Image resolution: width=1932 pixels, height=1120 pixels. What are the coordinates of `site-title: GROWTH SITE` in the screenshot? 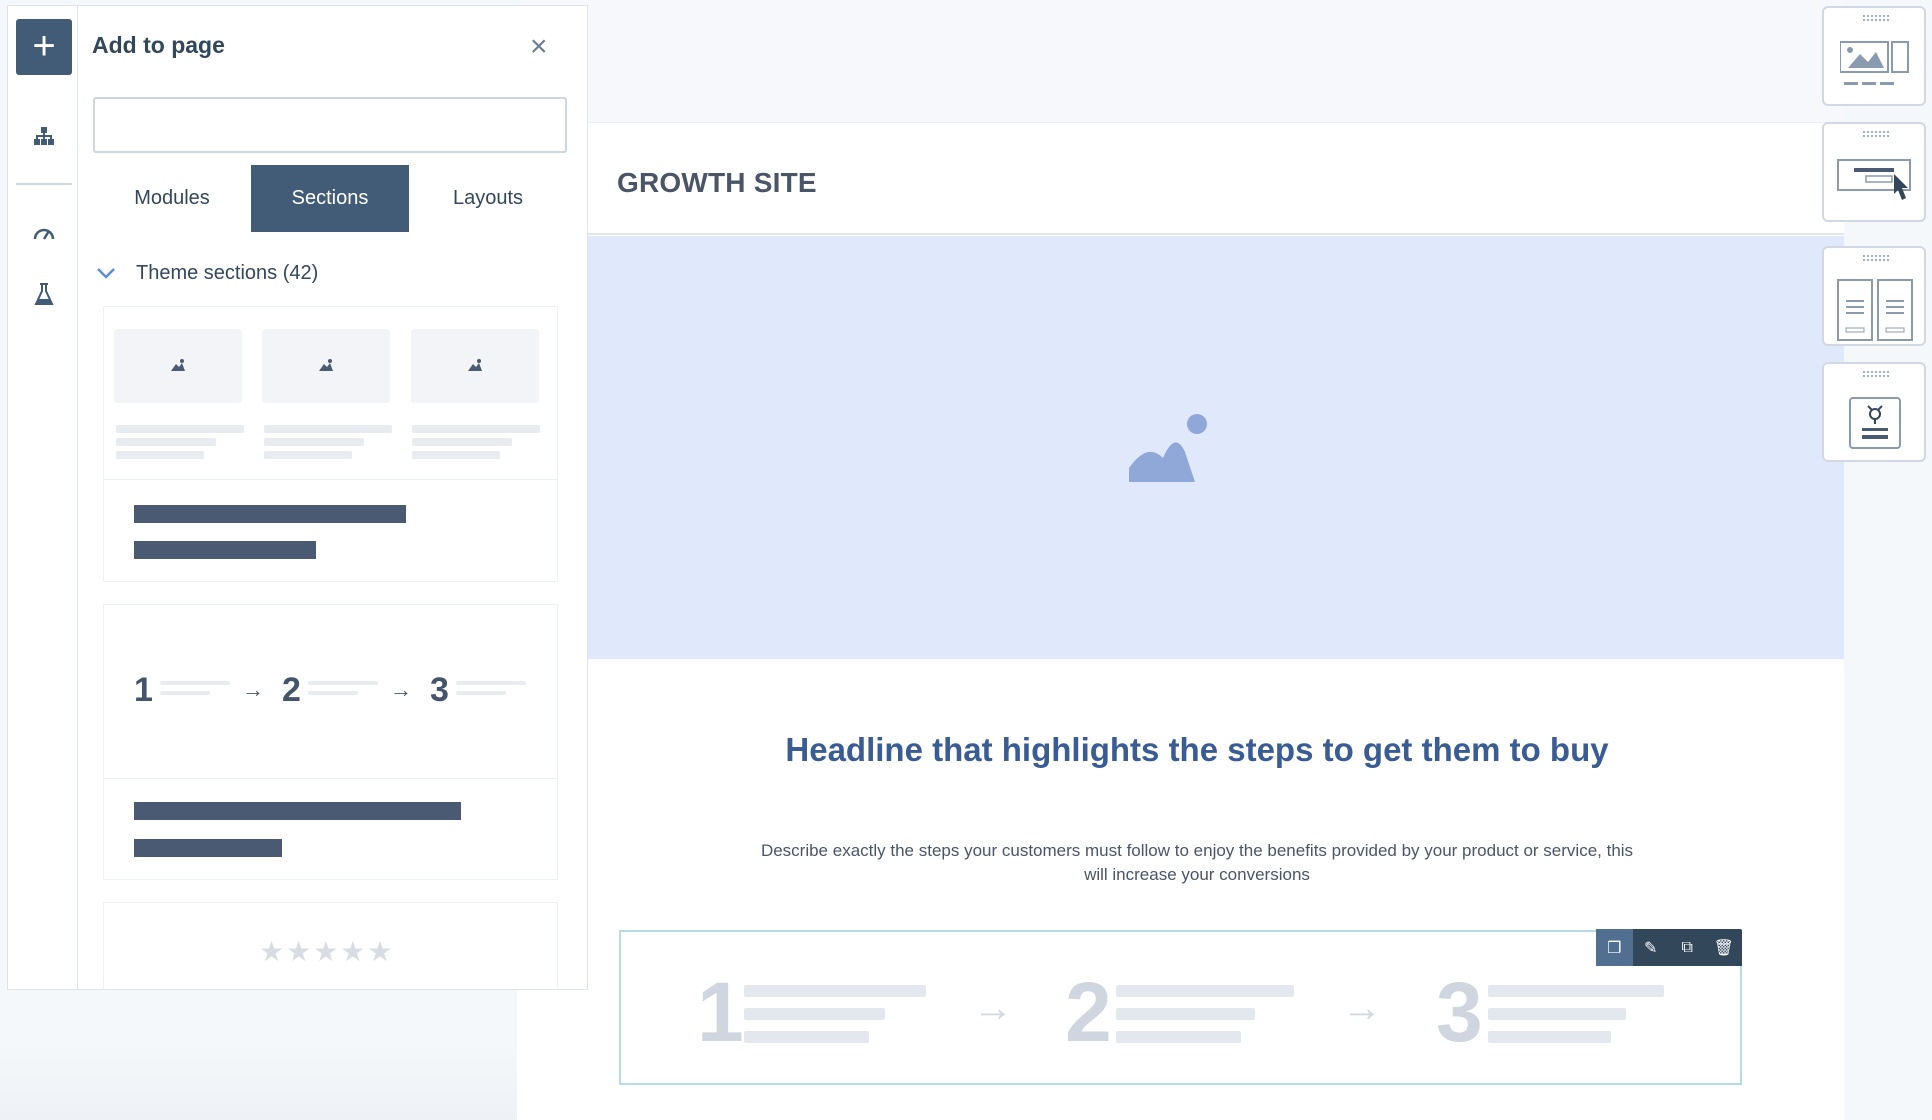 It's located at (717, 182).